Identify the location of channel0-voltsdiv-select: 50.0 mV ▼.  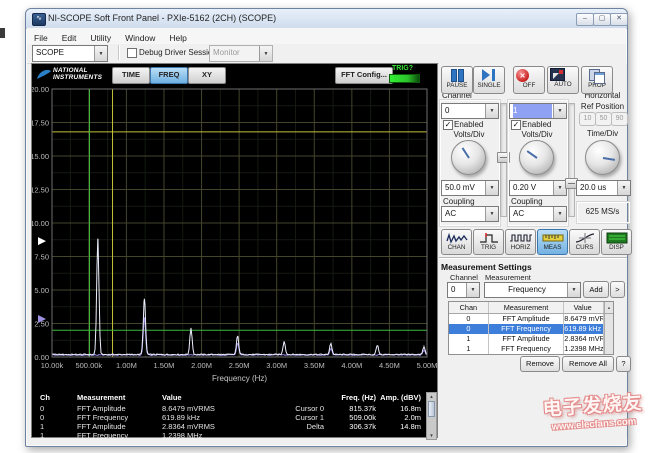
(470, 188).